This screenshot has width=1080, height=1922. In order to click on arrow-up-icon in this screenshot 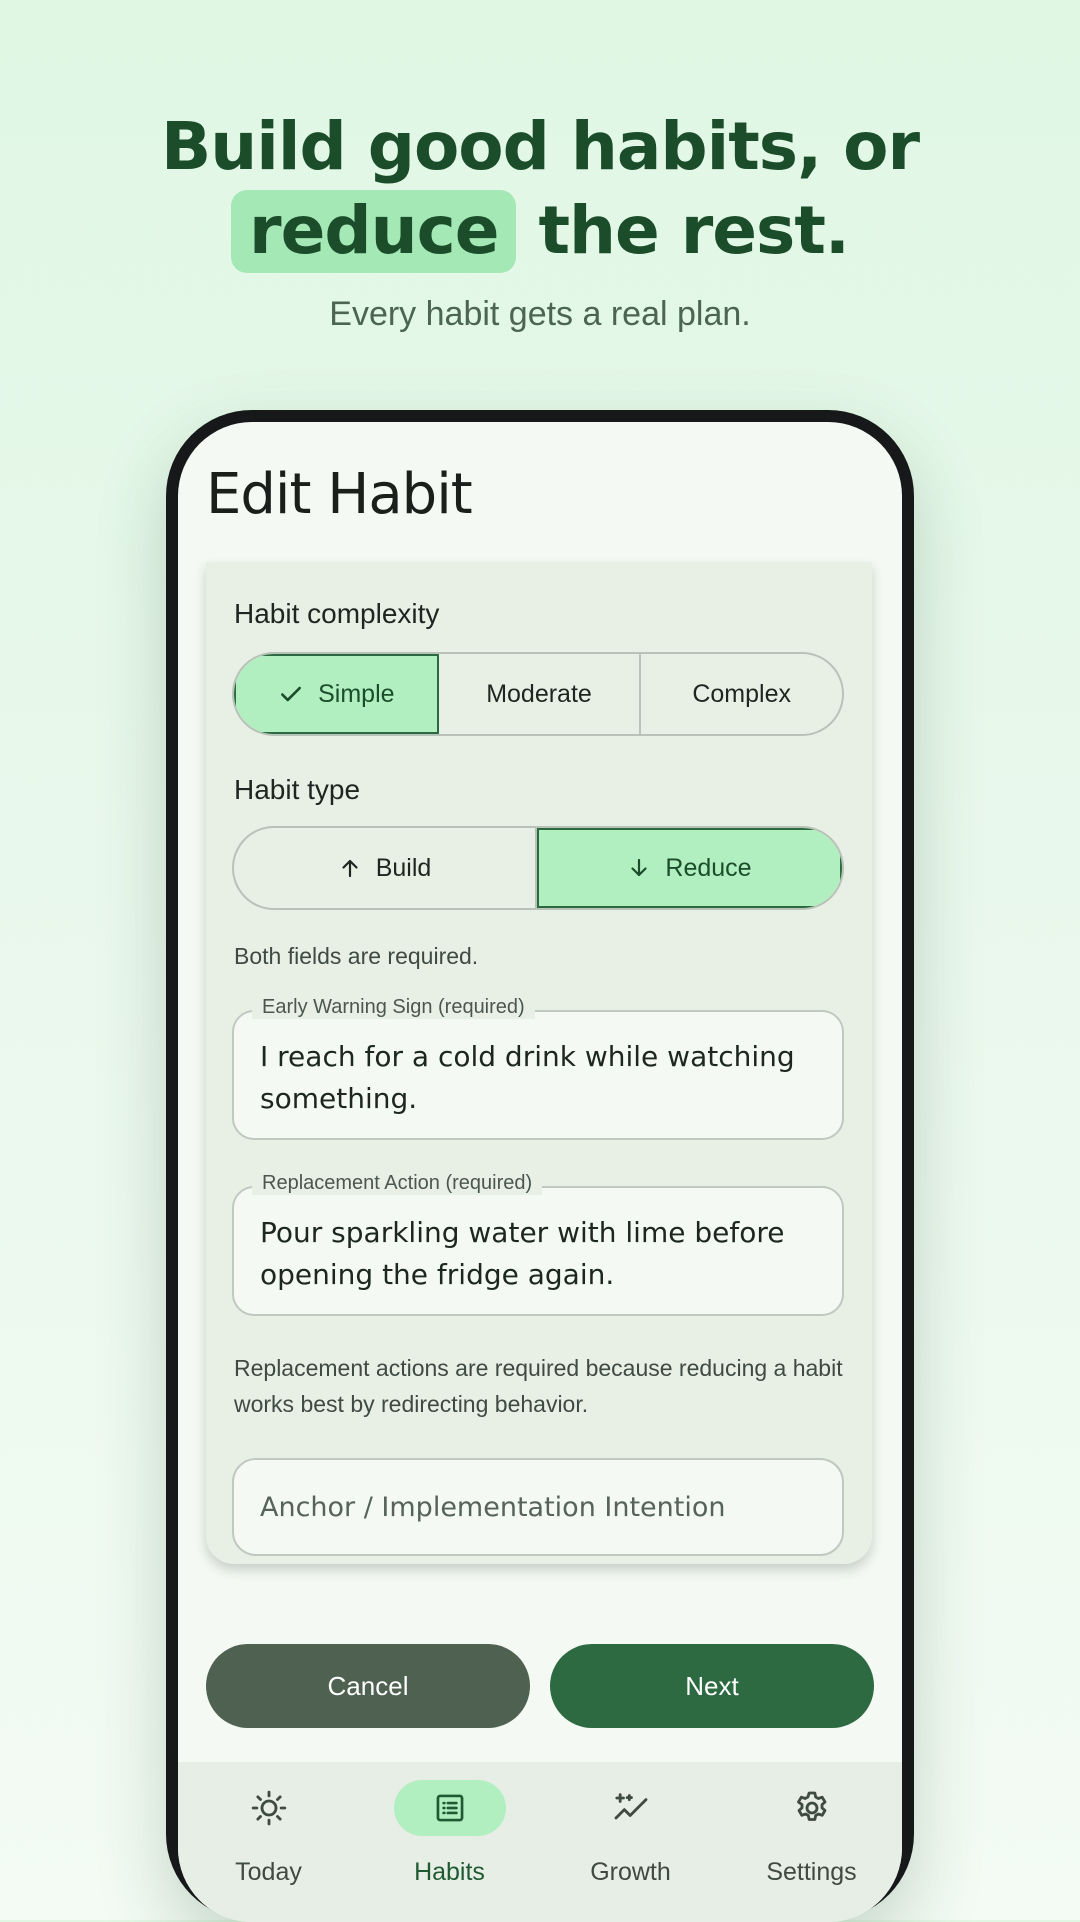, I will do `click(350, 868)`.